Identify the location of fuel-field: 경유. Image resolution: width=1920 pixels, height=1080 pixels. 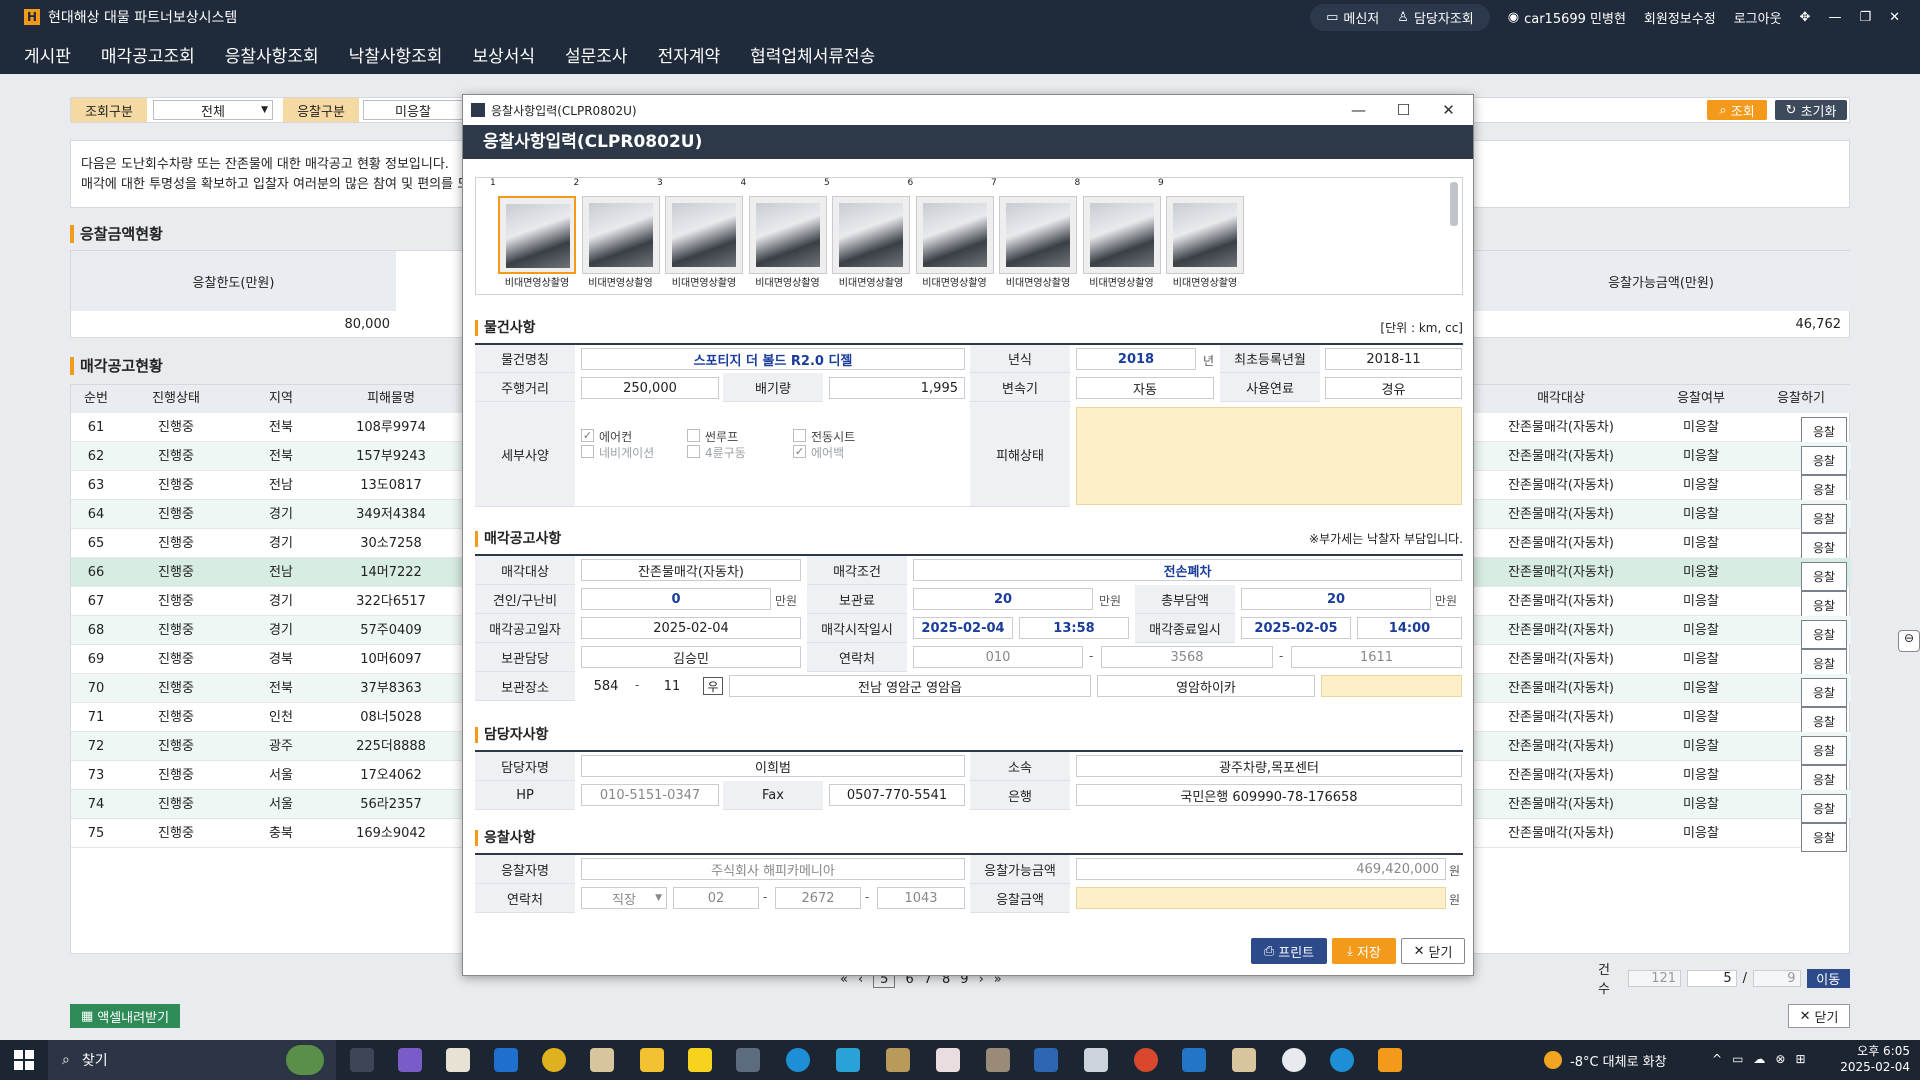
(1393, 388).